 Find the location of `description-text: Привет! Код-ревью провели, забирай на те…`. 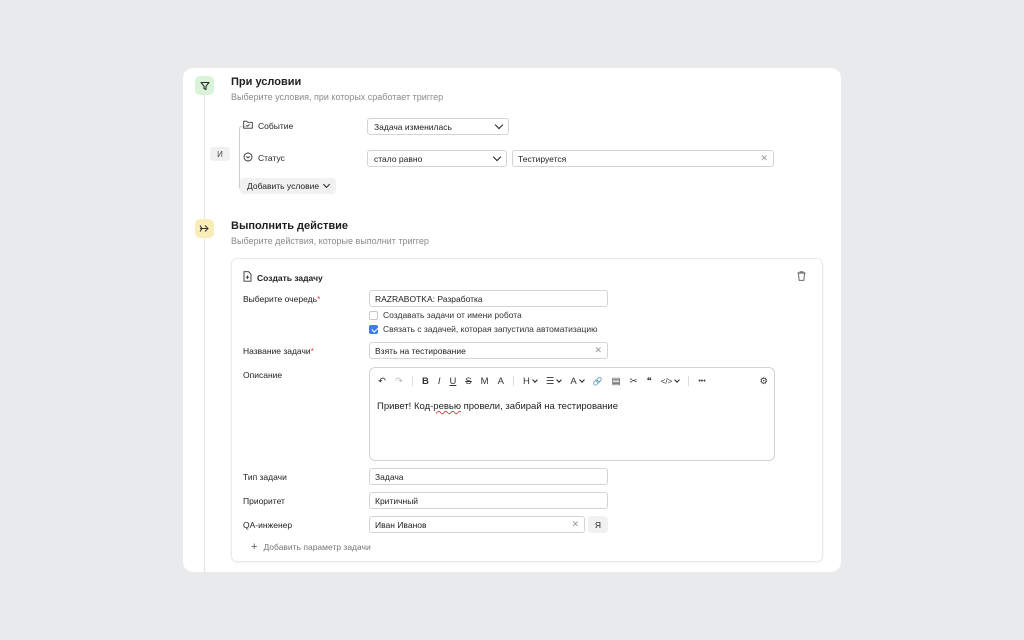

description-text: Привет! Код-ревью провели, забирай на те… is located at coordinates (498, 406).